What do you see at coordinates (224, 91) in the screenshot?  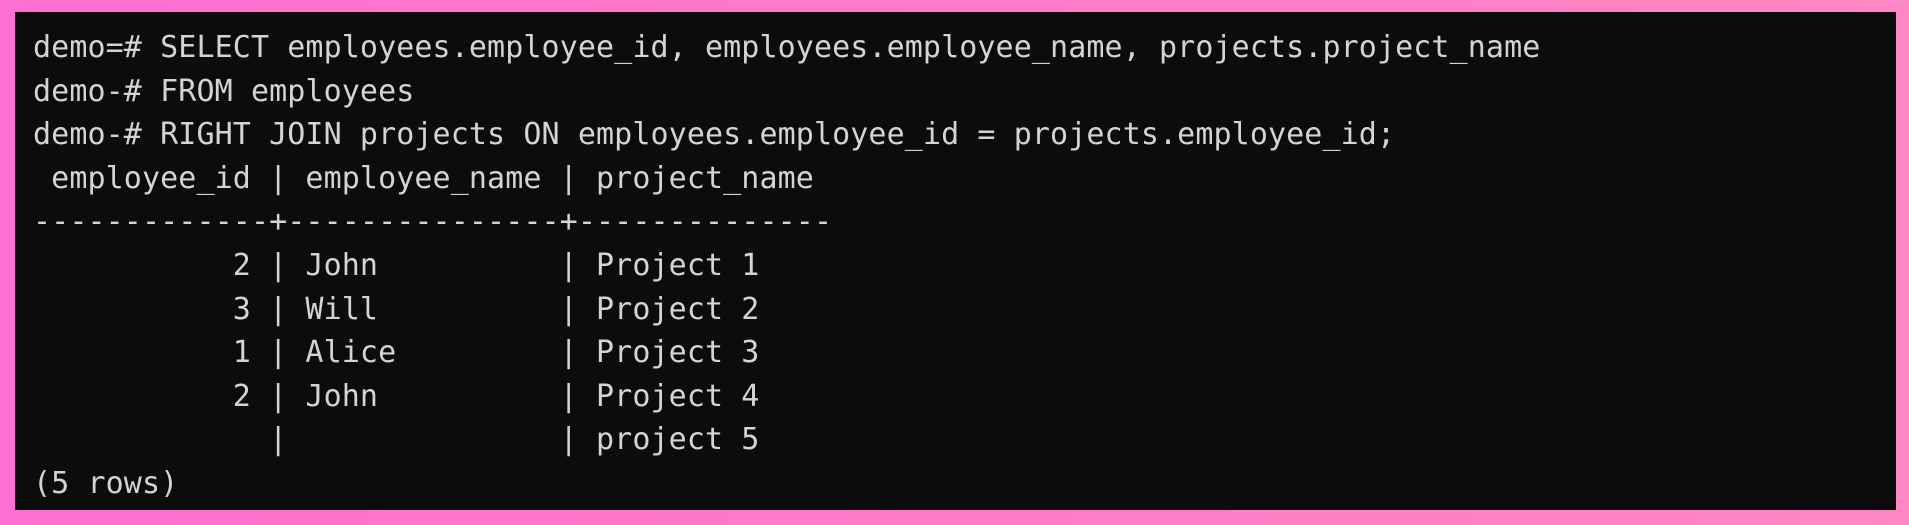 I see `sql-prompt-line-from: demo-# FROM employees` at bounding box center [224, 91].